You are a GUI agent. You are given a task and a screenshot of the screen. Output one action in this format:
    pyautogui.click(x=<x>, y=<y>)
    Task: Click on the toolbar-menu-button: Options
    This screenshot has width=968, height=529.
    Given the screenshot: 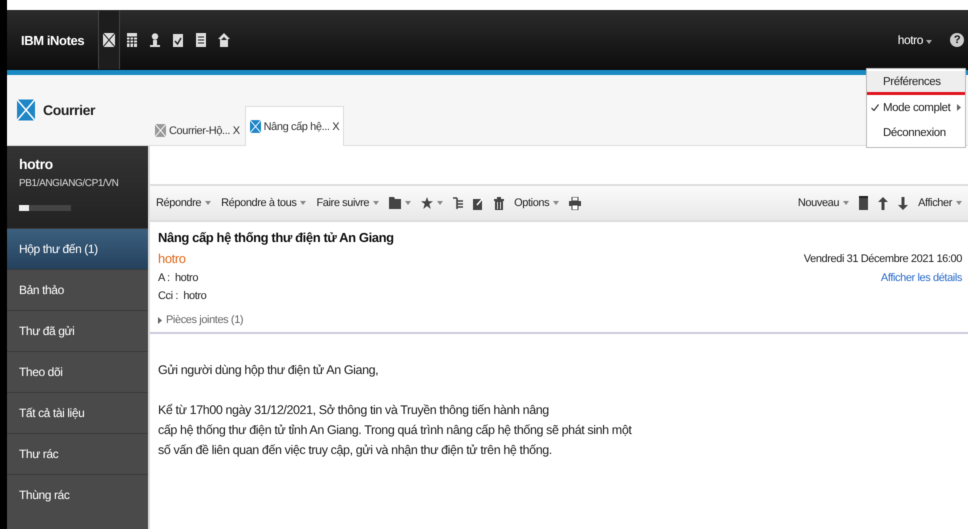 What is the action you would take?
    pyautogui.click(x=537, y=203)
    